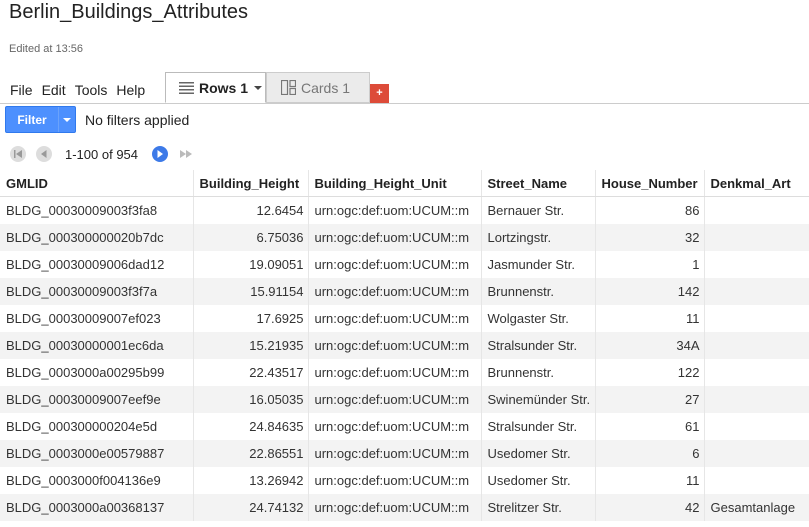 The height and width of the screenshot is (527, 809). I want to click on cell-building-height: 22.86551, so click(251, 453).